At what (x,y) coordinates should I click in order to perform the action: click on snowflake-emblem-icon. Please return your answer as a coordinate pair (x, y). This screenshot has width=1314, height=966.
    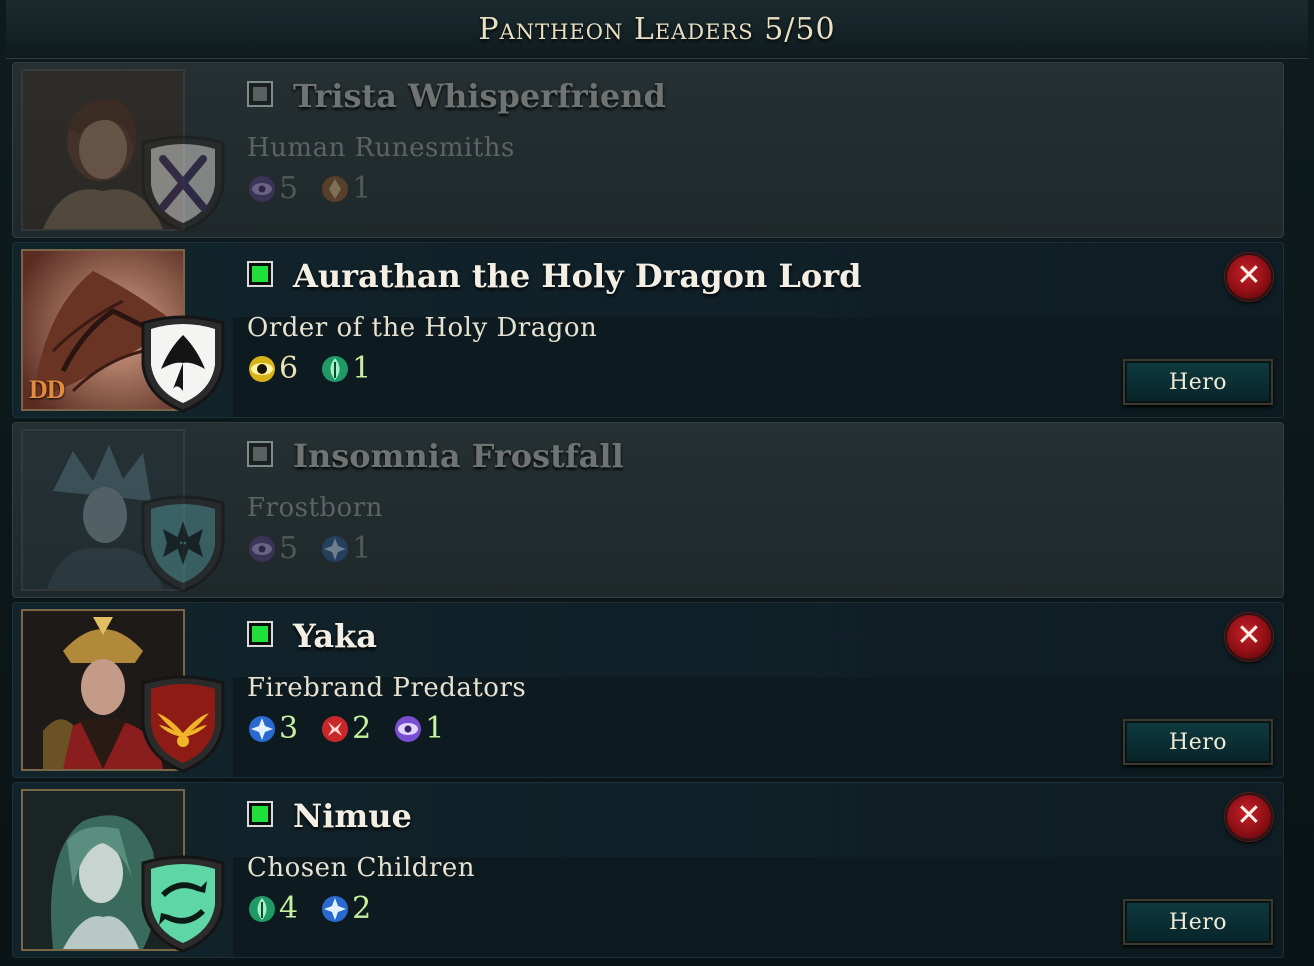
    Looking at the image, I should click on (183, 544).